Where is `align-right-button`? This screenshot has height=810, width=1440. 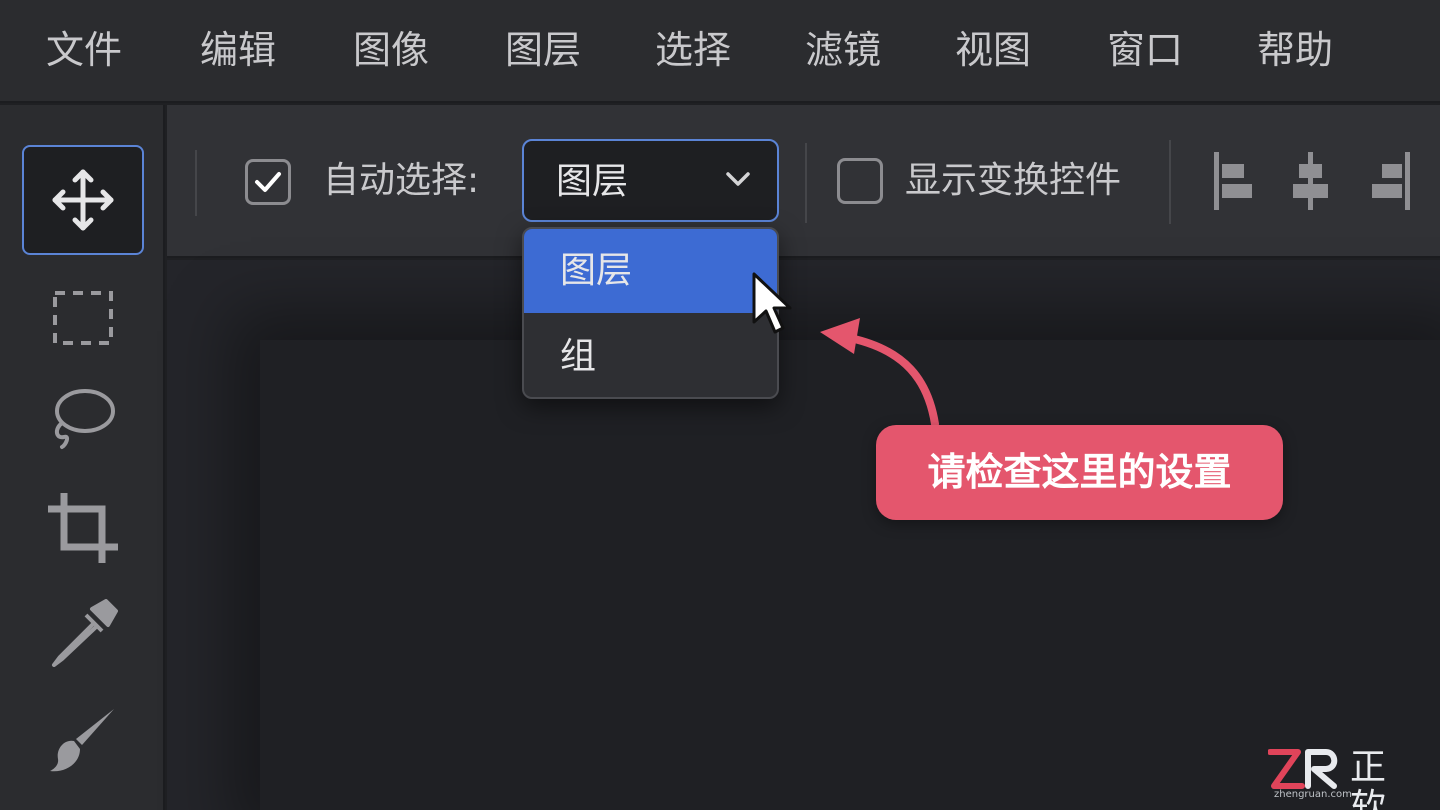 align-right-button is located at coordinates (1395, 181).